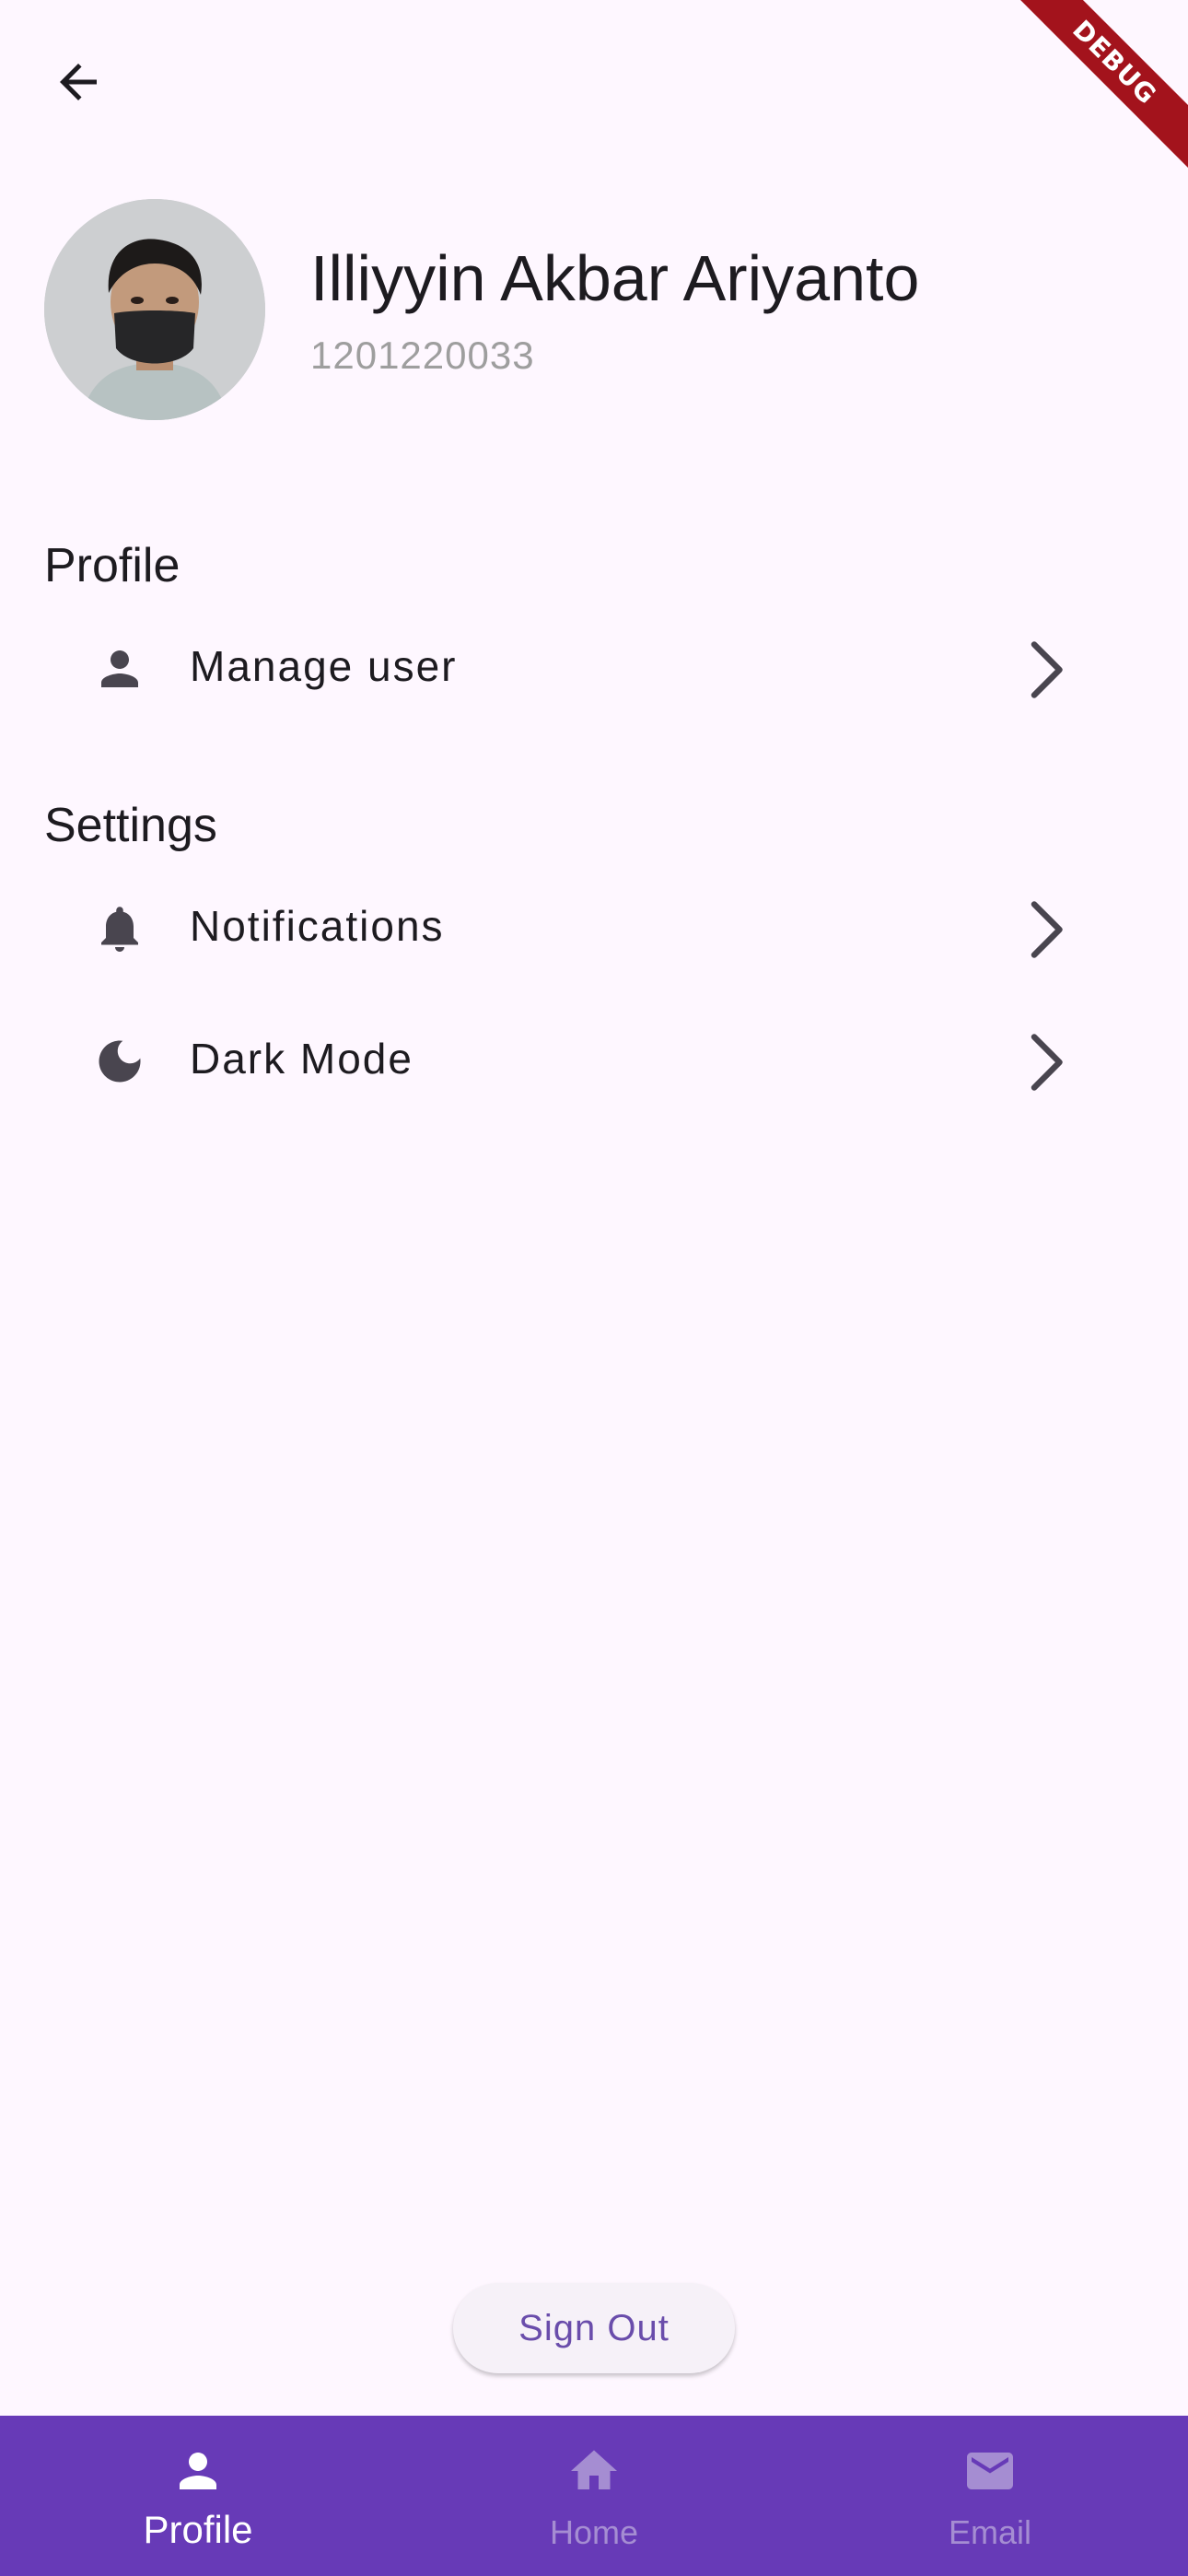  What do you see at coordinates (573, 1061) in the screenshot?
I see `dark-mode-item: Dark Mode` at bounding box center [573, 1061].